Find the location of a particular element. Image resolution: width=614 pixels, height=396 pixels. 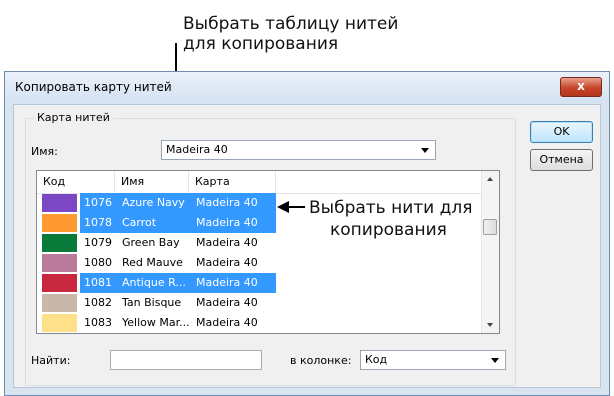

ok-button: OK is located at coordinates (561, 132).